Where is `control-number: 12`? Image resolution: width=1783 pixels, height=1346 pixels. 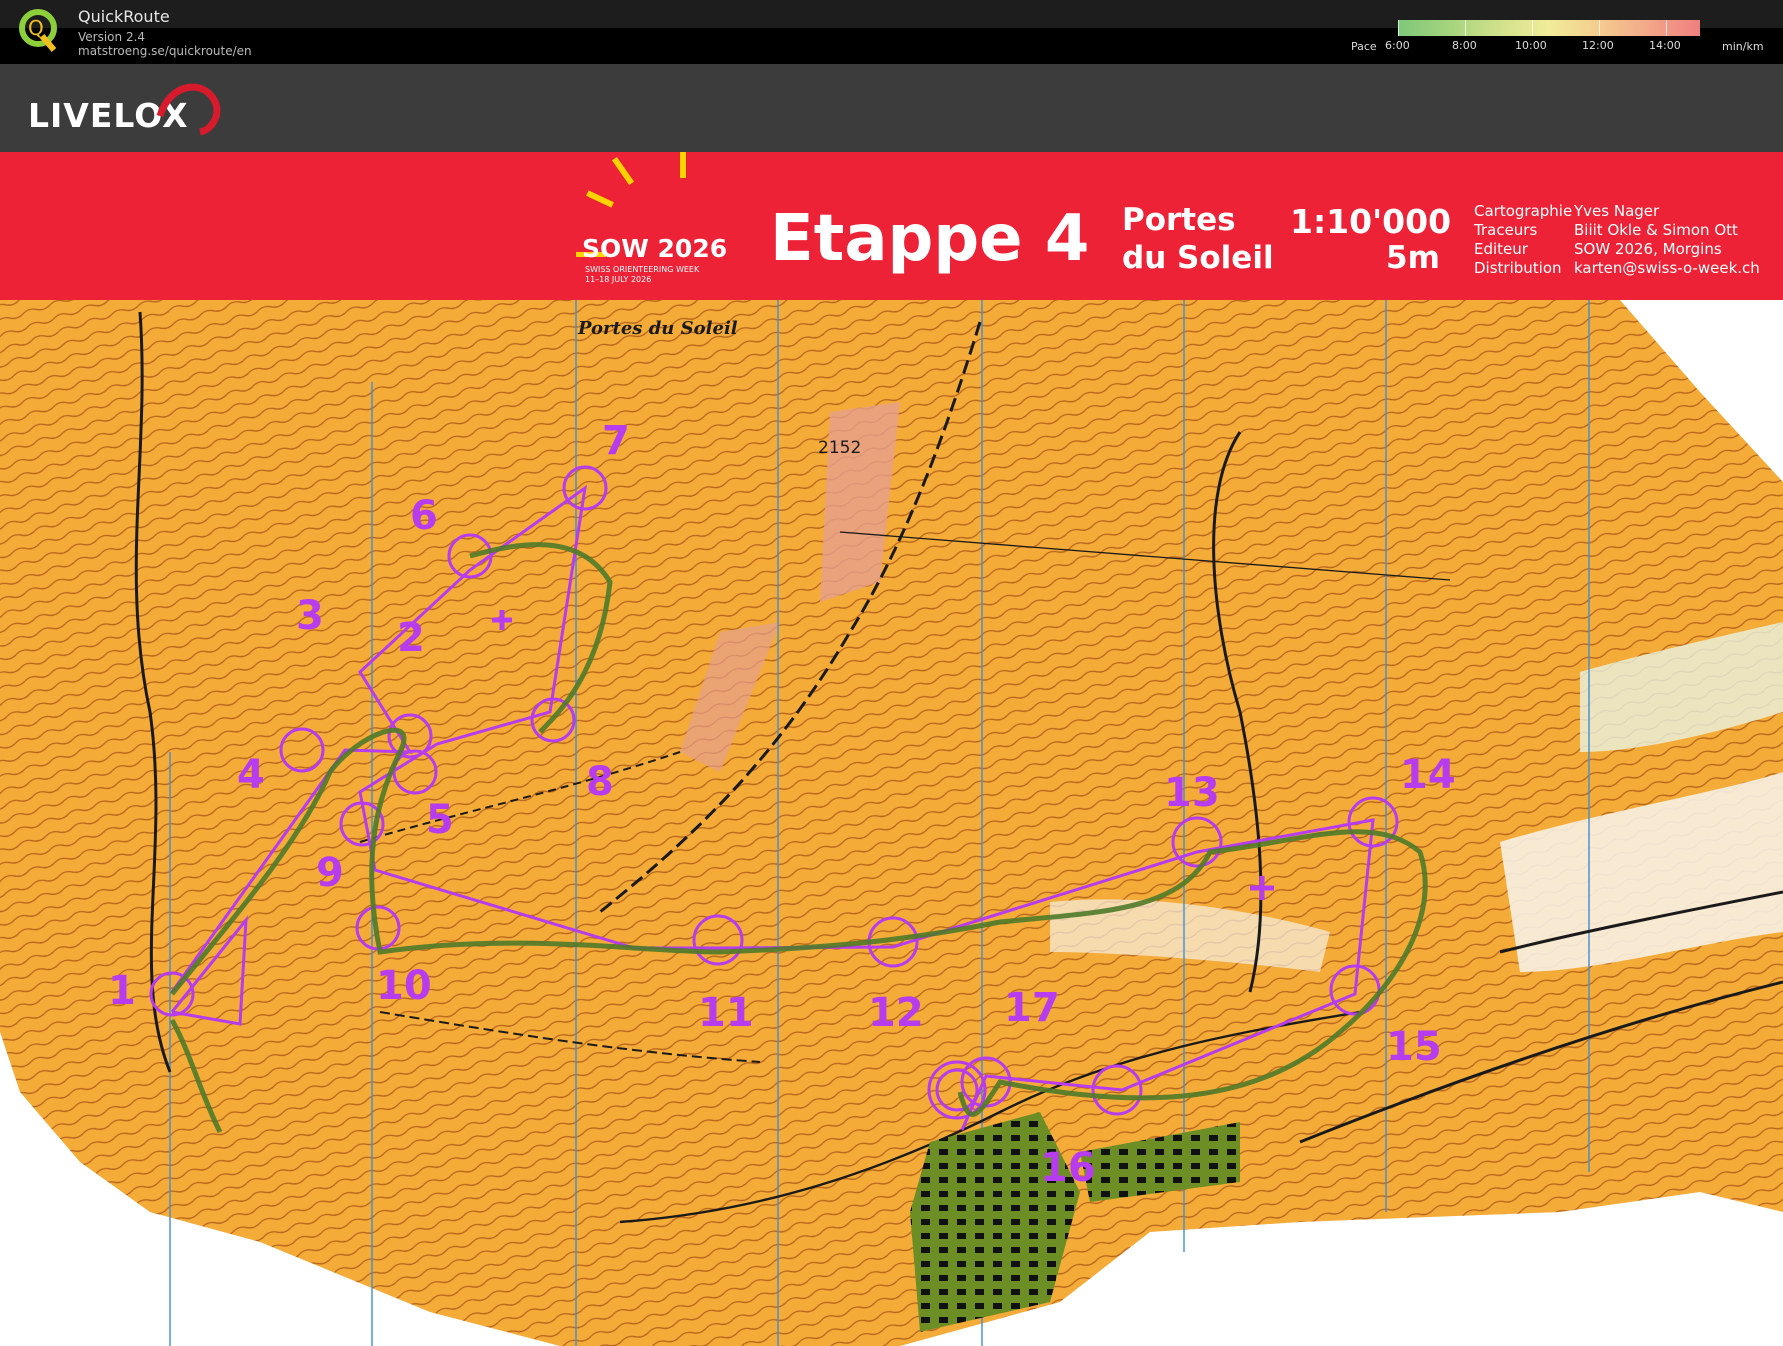
control-number: 12 is located at coordinates (896, 1013).